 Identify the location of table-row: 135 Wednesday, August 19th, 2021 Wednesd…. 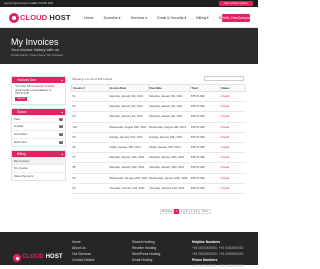
(158, 127).